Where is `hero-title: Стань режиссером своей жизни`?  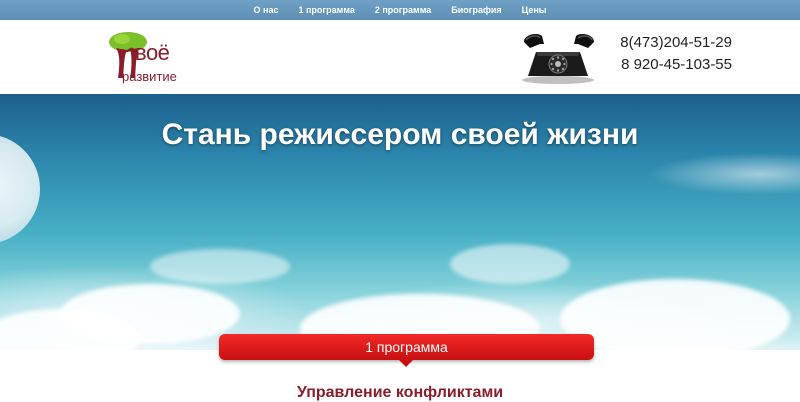 hero-title: Стань режиссером своей жизни is located at coordinates (400, 134).